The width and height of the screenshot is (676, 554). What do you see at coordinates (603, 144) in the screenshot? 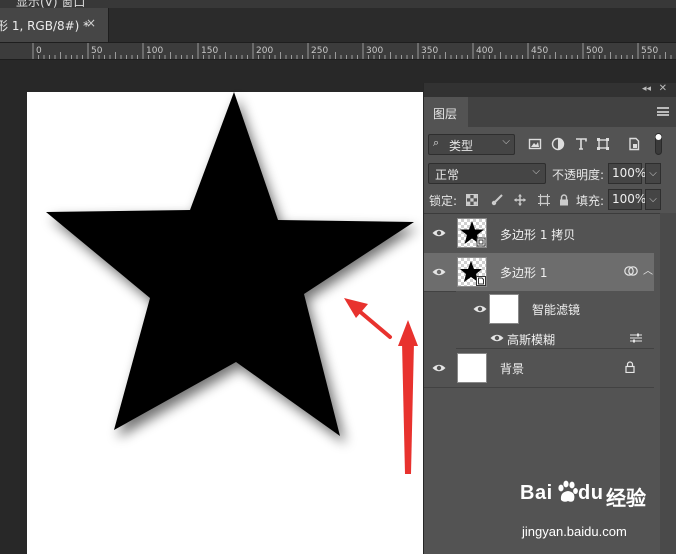
I see `shape-layer-filter-icon` at bounding box center [603, 144].